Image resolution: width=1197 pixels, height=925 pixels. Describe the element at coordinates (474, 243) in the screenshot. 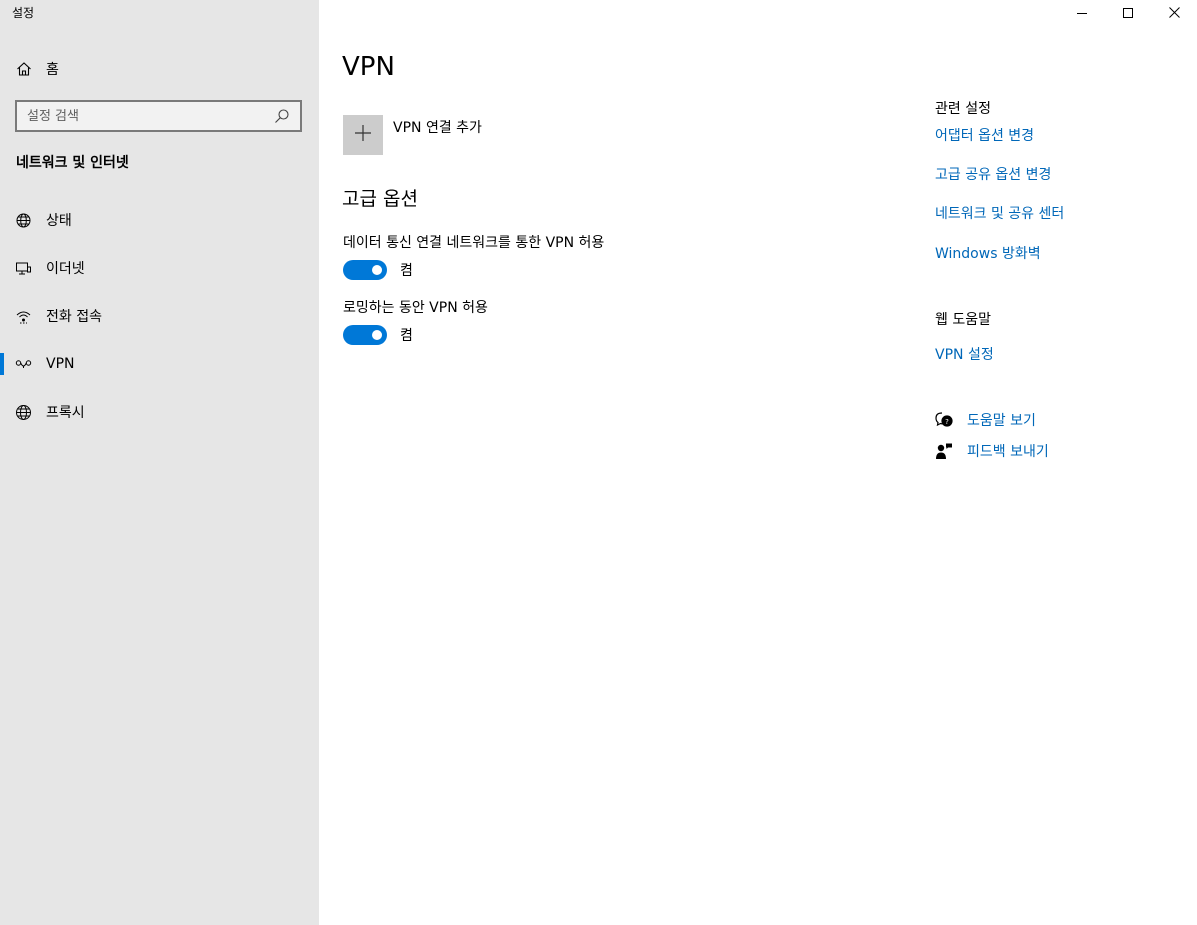

I see `metered-vpn-label: 데이터 통신 연결 네트워크를 통한 VPN 허용` at that location.